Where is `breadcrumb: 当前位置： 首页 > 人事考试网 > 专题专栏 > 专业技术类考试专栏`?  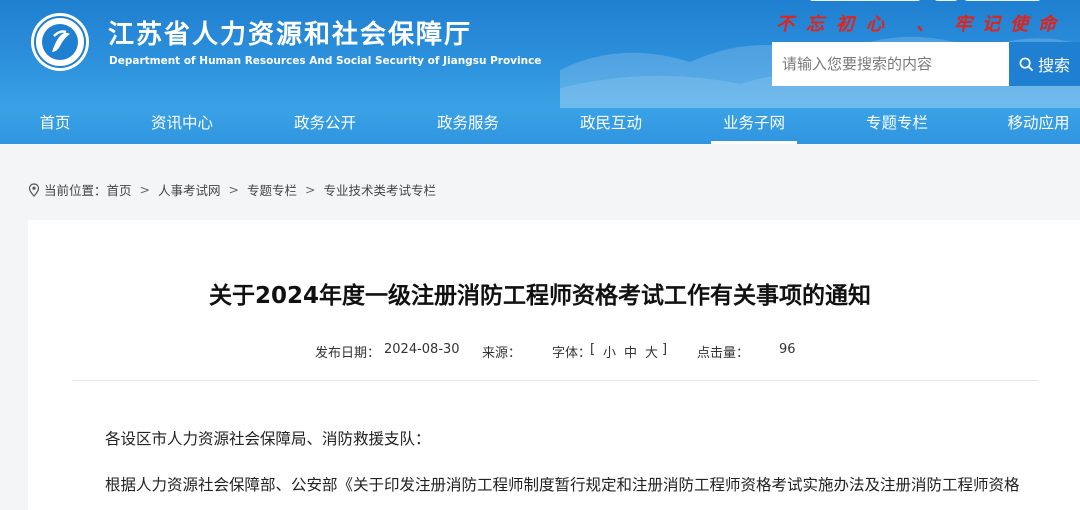 breadcrumb: 当前位置： 首页 > 人事考试网 > 专题专栏 > 专业技术类考试专栏 is located at coordinates (232, 189).